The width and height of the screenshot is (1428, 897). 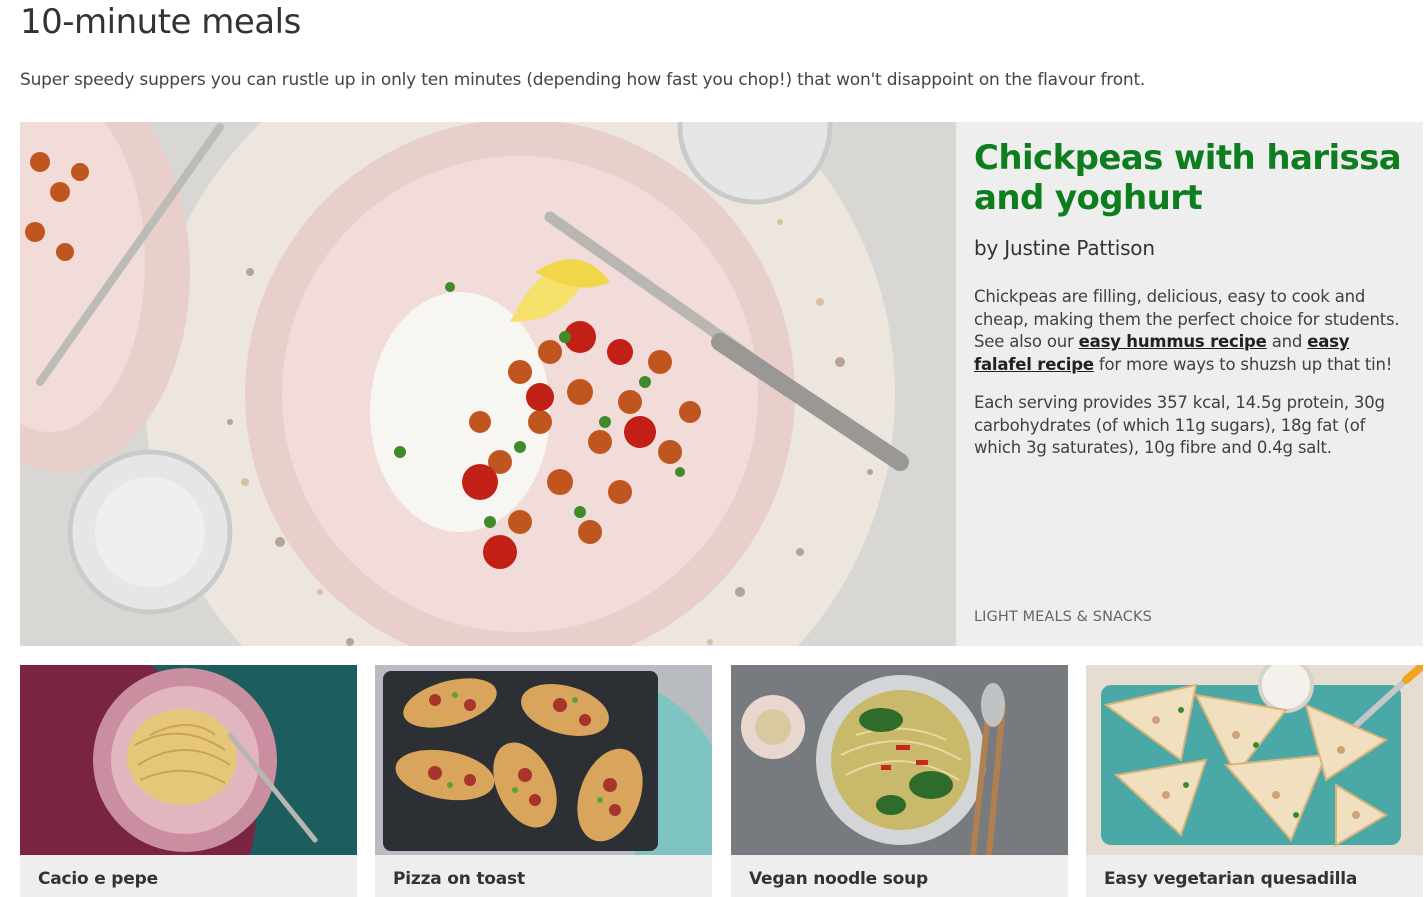 What do you see at coordinates (1064, 248) in the screenshot?
I see `featured-recipe-author: by Justine Pattison` at bounding box center [1064, 248].